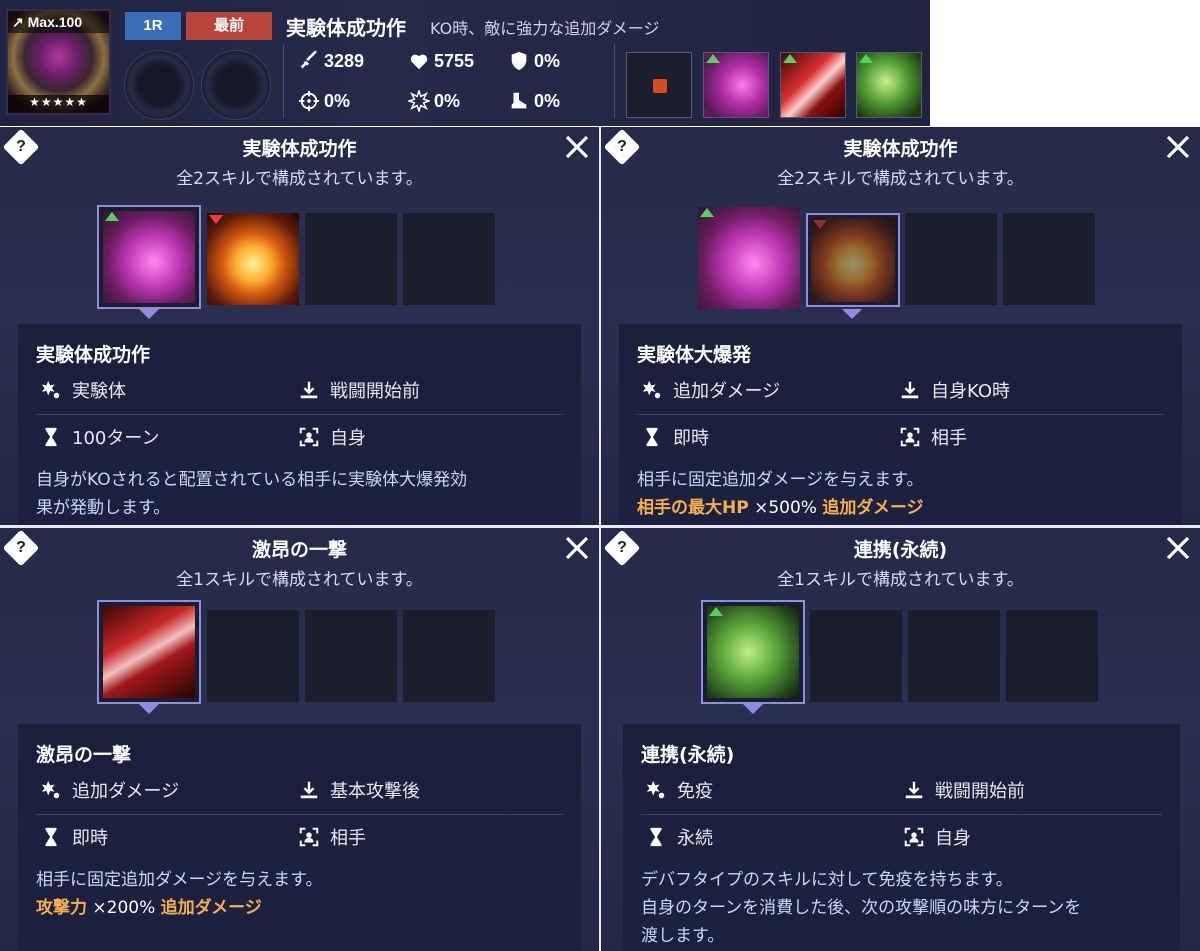  What do you see at coordinates (900, 550) in the screenshot?
I see `panel-title: 連携(永続)` at bounding box center [900, 550].